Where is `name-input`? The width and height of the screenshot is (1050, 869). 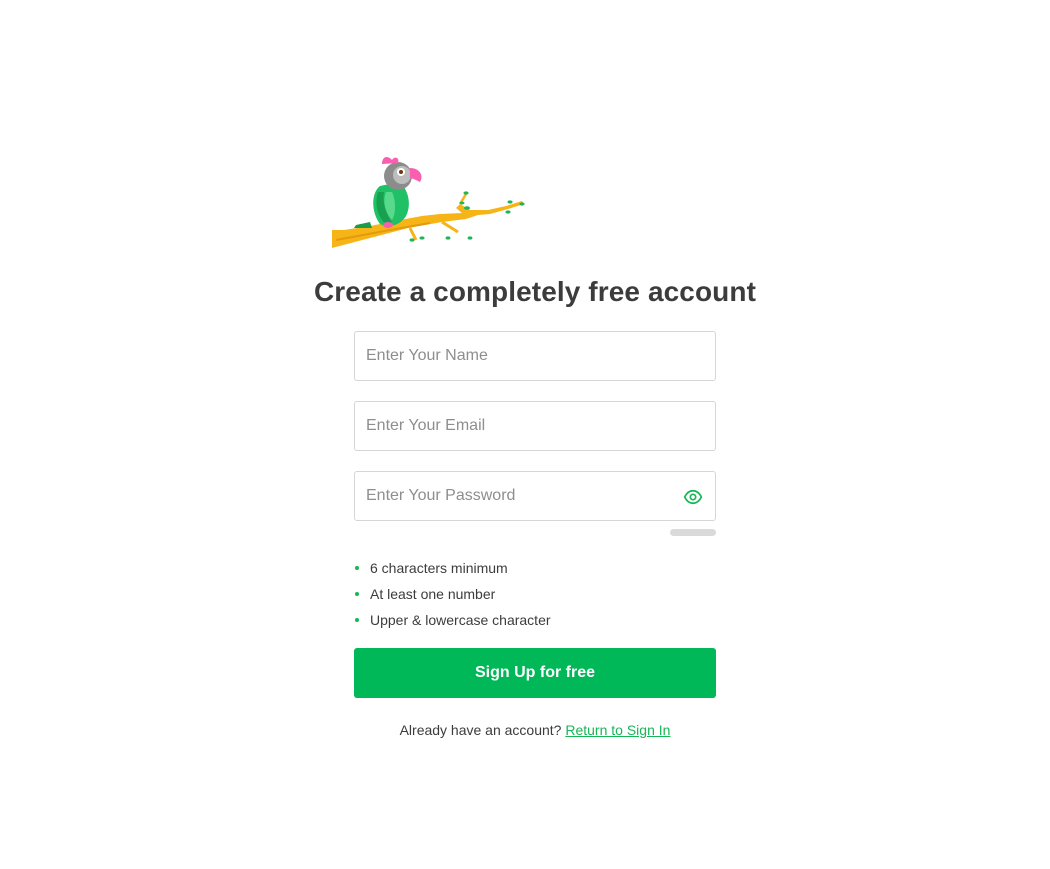 name-input is located at coordinates (535, 356).